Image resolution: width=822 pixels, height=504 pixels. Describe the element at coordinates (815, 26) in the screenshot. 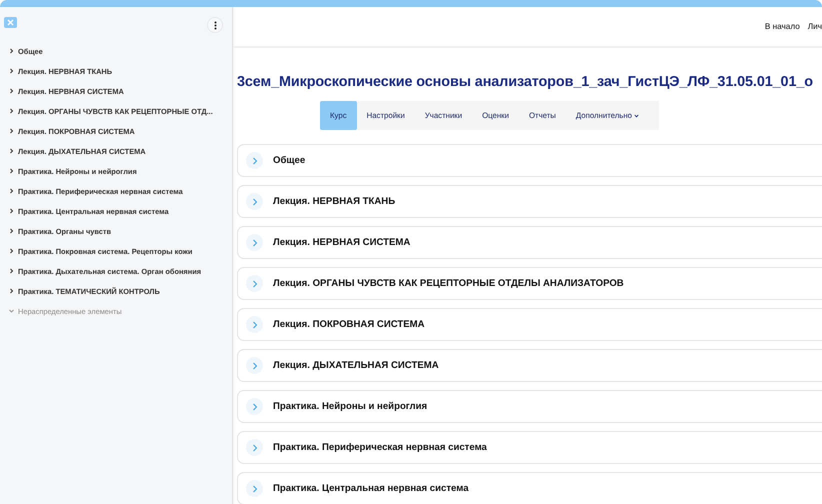

I see `nav-link: Лич` at that location.